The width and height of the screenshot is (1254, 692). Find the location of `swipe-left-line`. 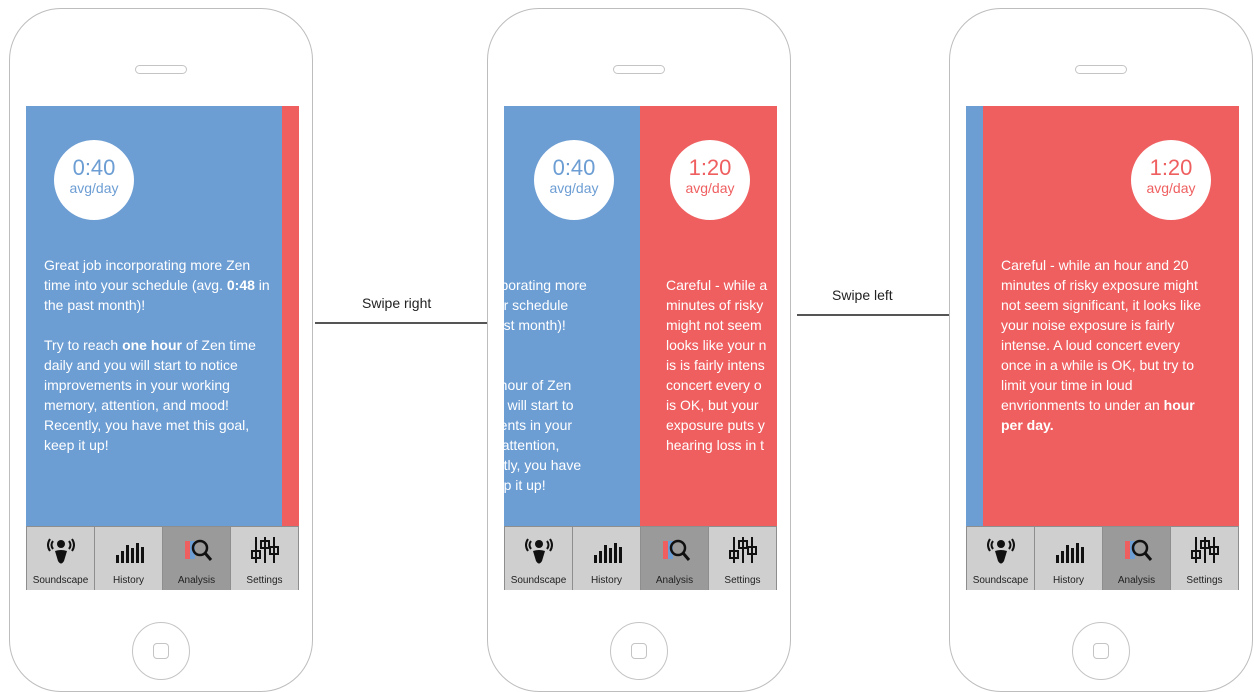

swipe-left-line is located at coordinates (873, 315).